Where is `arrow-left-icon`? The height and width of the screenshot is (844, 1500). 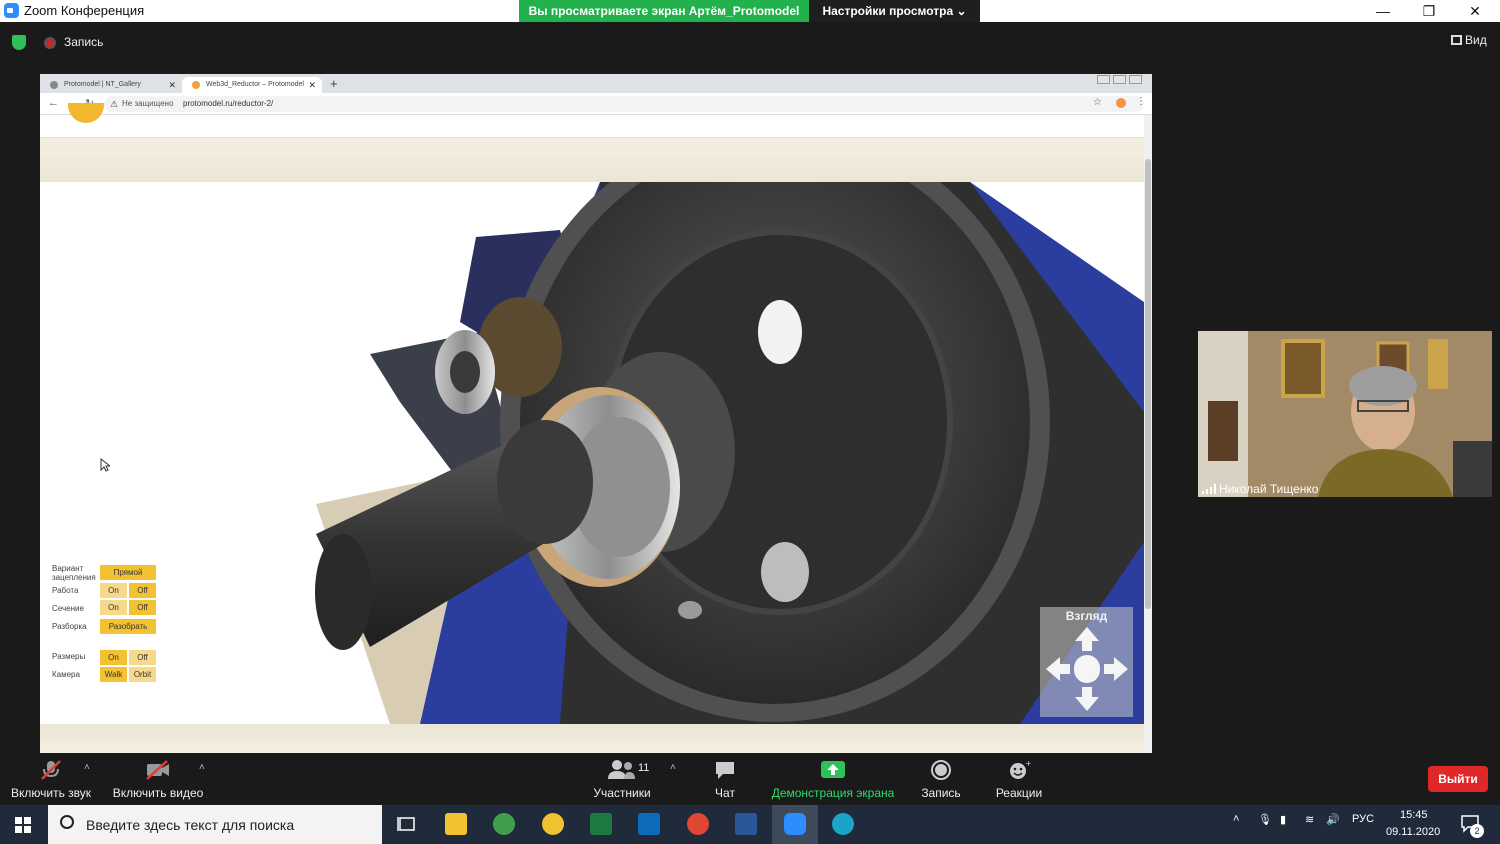
arrow-left-icon is located at coordinates (1058, 669).